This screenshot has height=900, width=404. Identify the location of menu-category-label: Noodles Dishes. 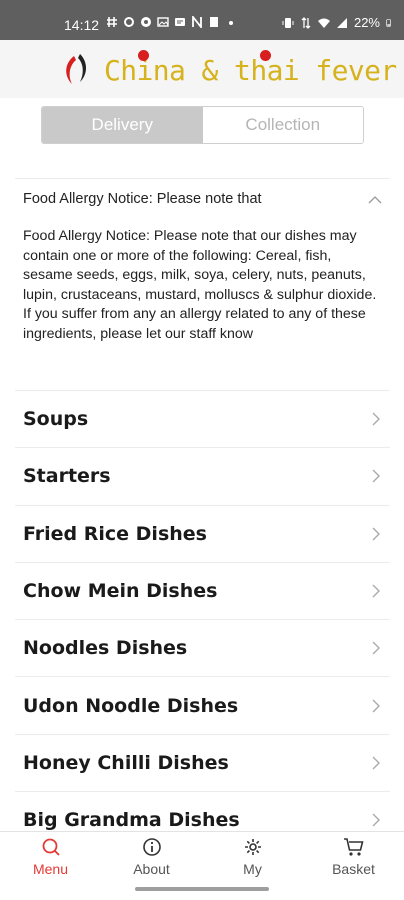
(105, 648).